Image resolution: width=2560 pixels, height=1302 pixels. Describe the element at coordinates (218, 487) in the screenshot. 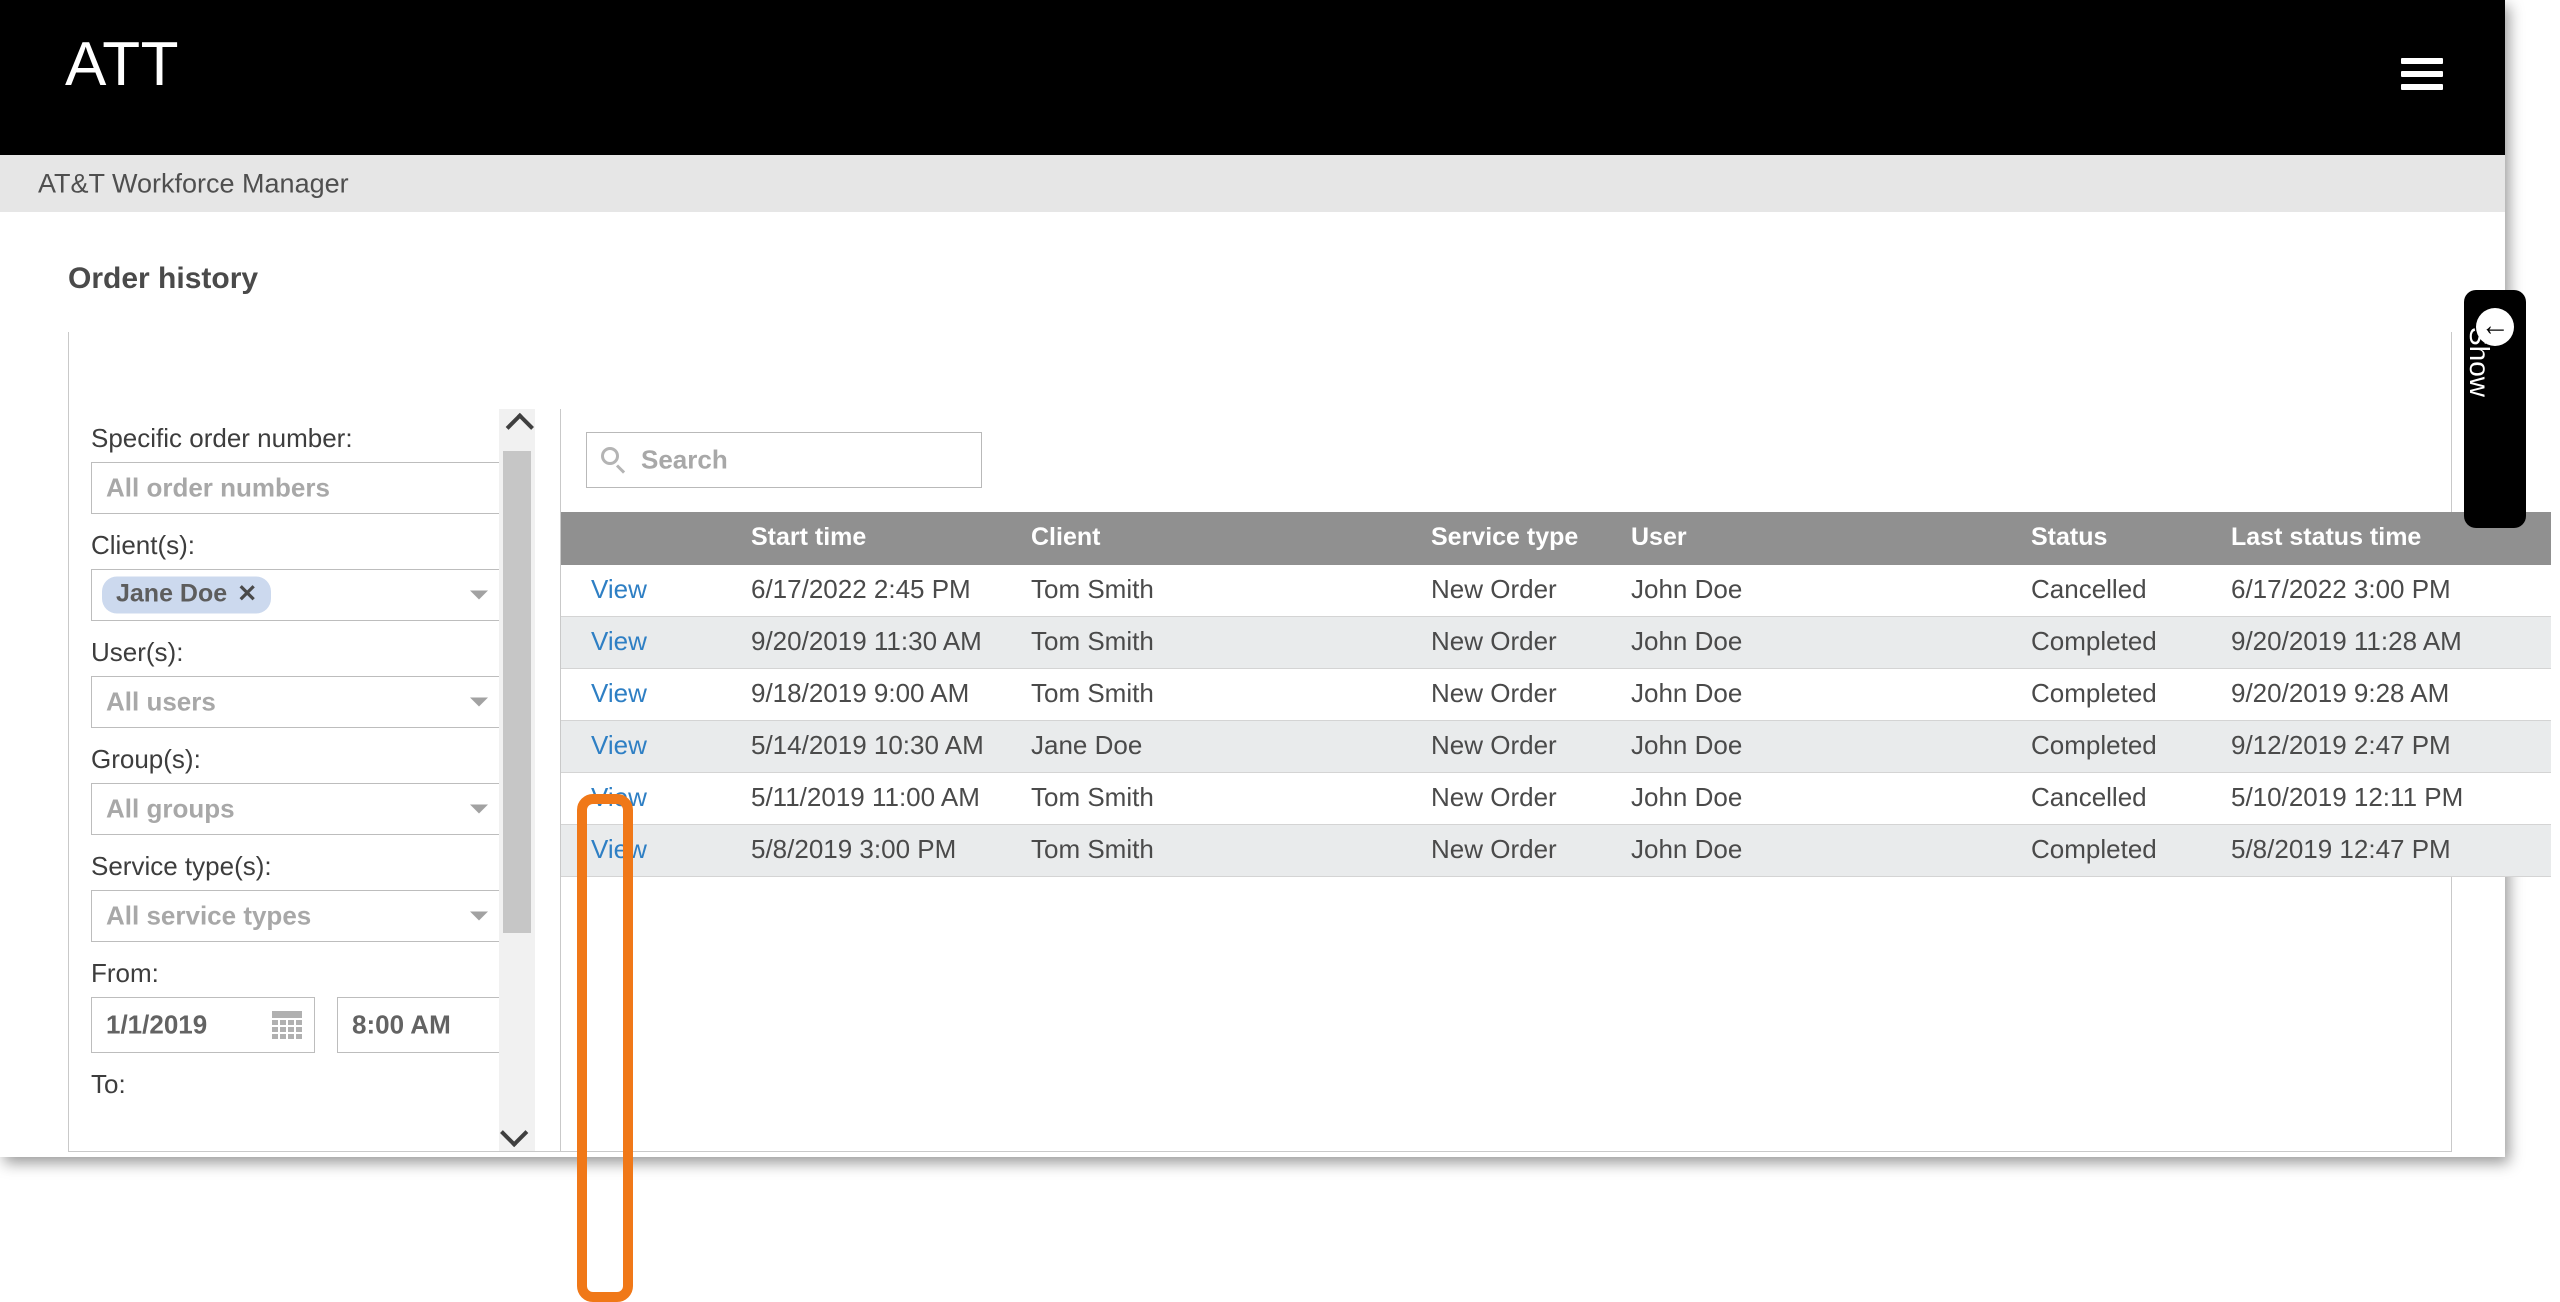

I see `order-number-placeholder: All order numbers` at that location.